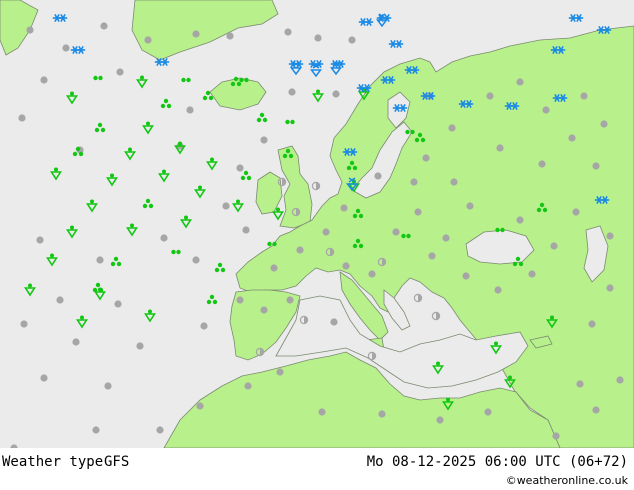 Image resolution: width=634 pixels, height=490 pixels. I want to click on map-title: Weather type, so click(53, 462).